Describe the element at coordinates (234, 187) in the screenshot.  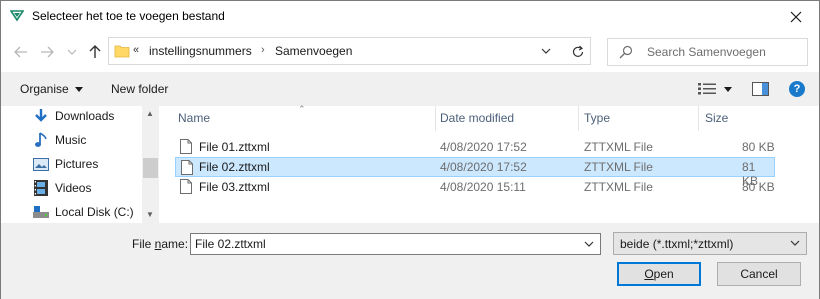
I see `file-name: File 03.zttxml` at that location.